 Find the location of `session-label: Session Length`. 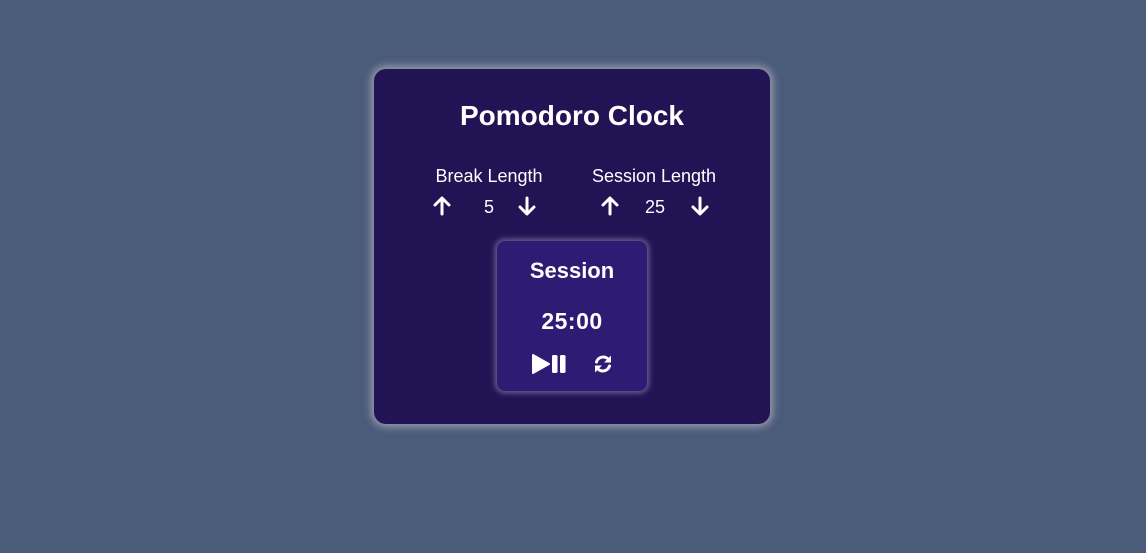

session-label: Session Length is located at coordinates (654, 176).